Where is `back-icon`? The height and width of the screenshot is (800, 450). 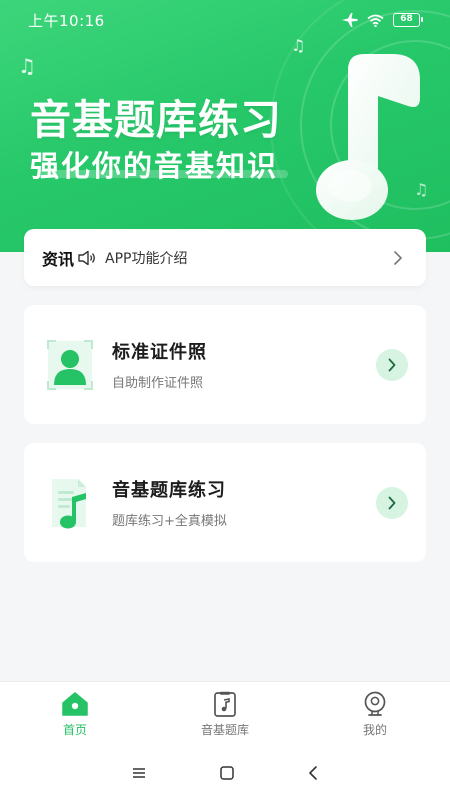
back-icon is located at coordinates (313, 773).